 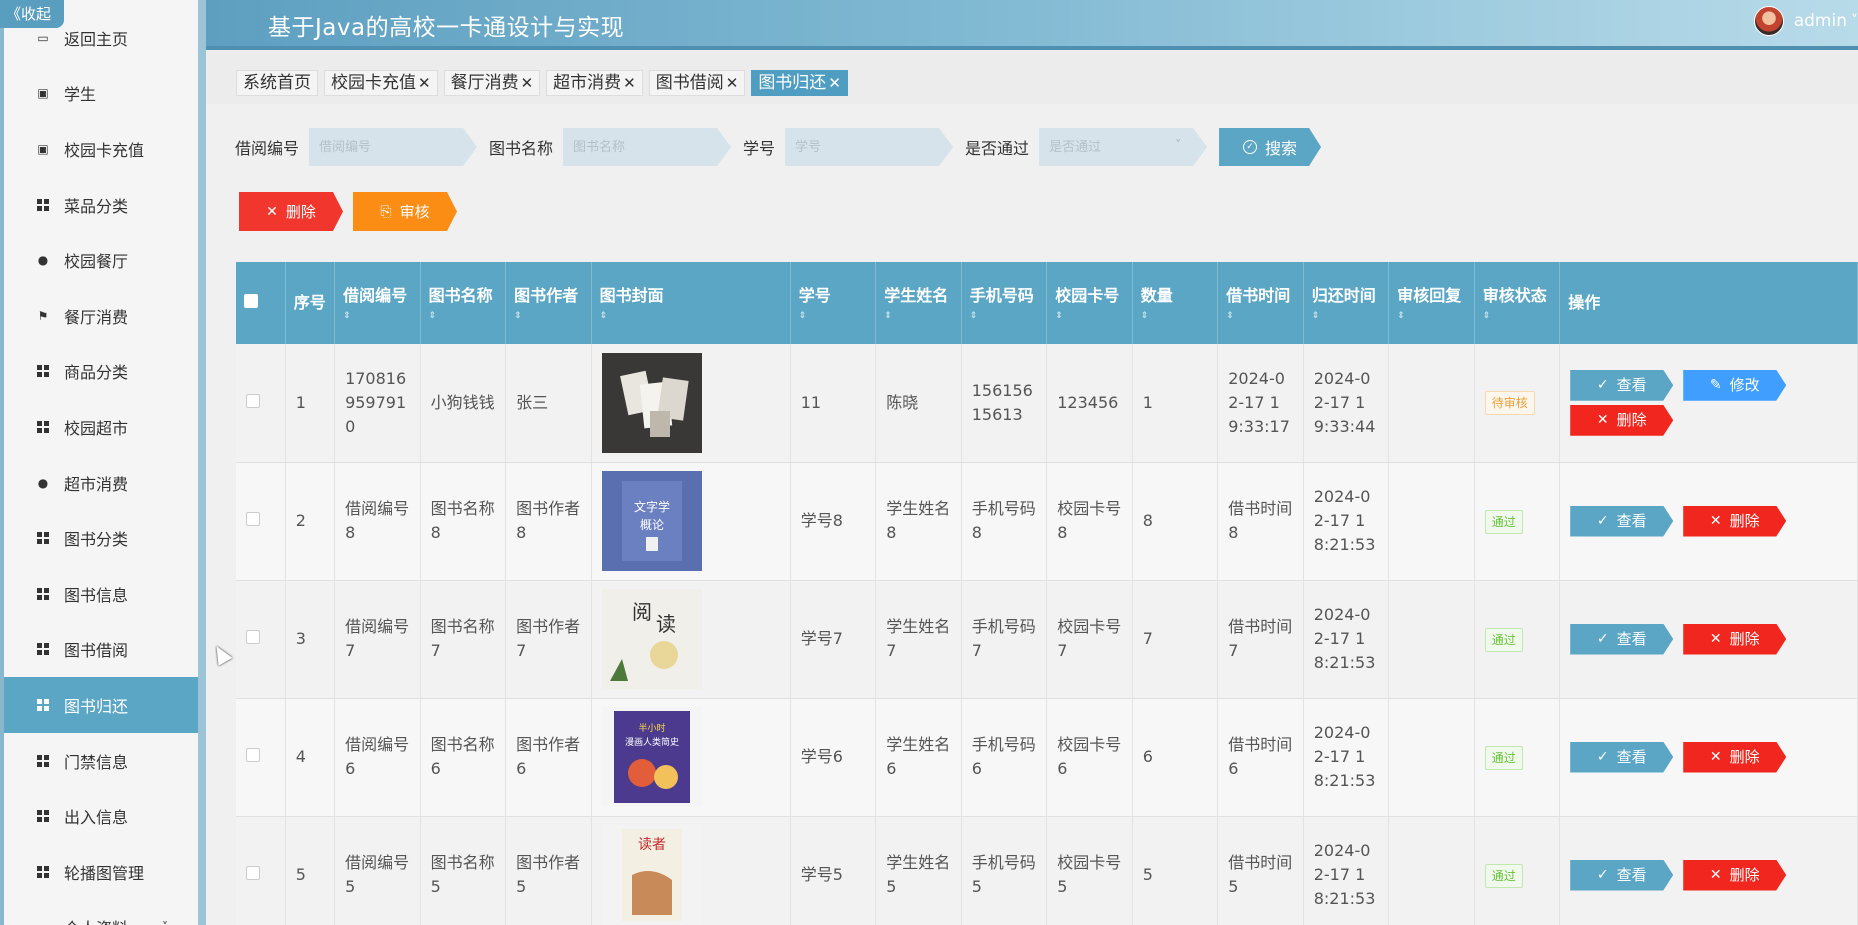 I want to click on sidebar-item-6: 商品分类, so click(x=101, y=372).